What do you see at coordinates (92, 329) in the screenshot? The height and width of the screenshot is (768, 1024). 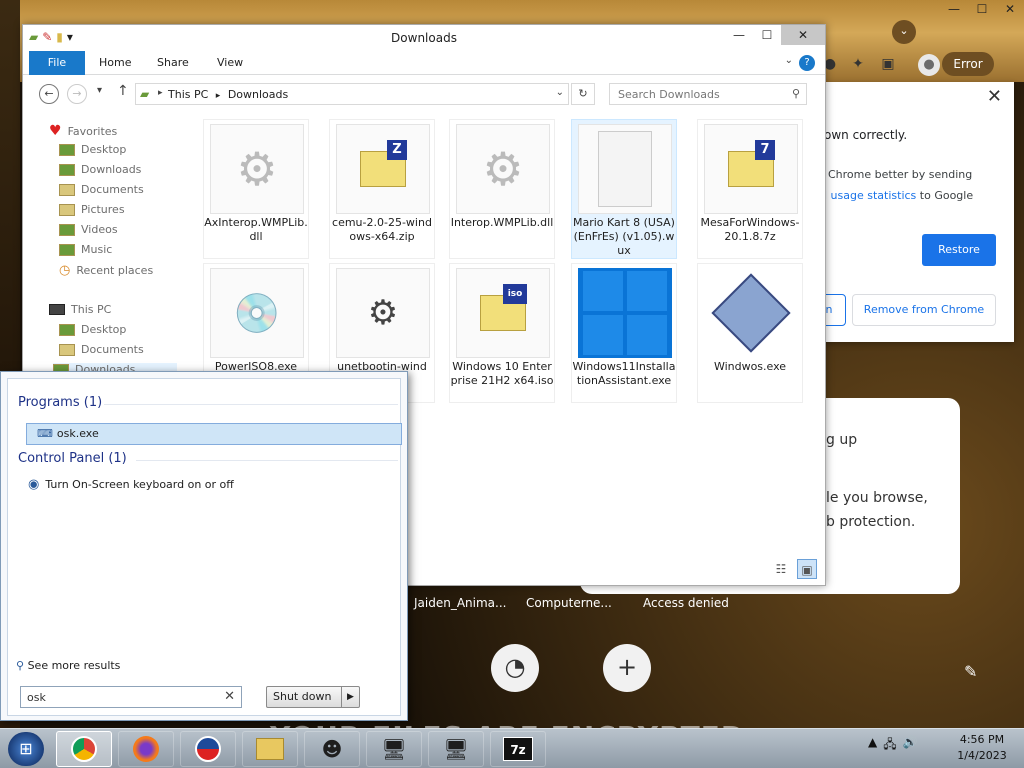 I see `sidebar-item-pc-desktop: Desktop` at bounding box center [92, 329].